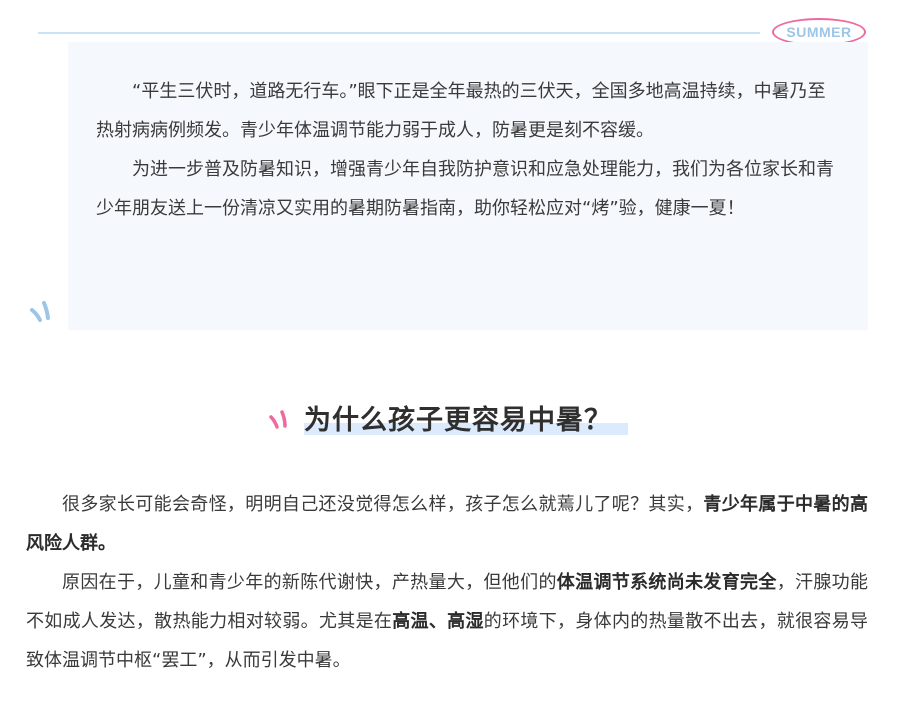 This screenshot has width=915, height=709. I want to click on decorative-pink-marks-icon, so click(278, 419).